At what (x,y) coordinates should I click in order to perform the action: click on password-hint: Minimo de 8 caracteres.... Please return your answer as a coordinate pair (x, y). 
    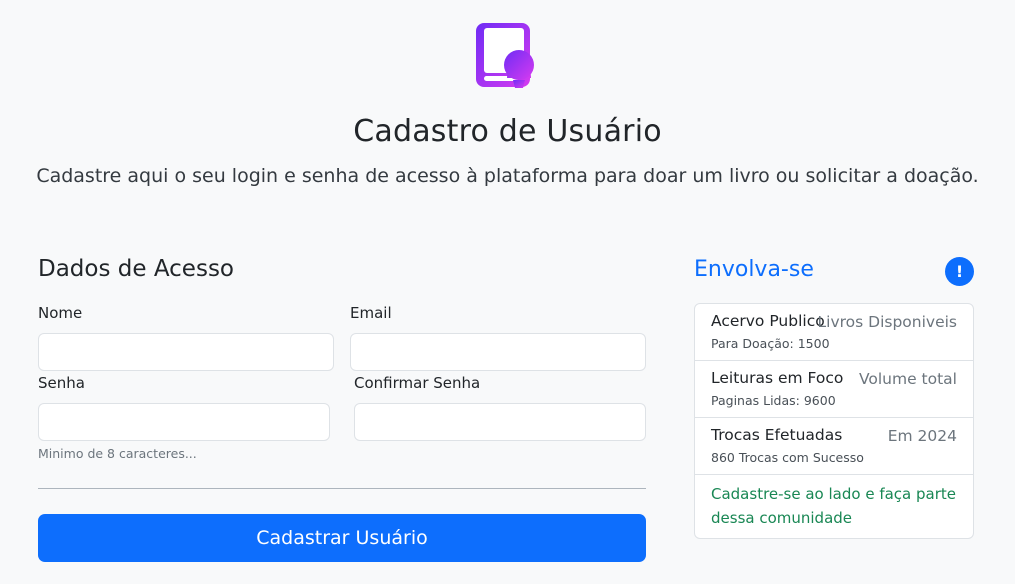
    Looking at the image, I should click on (117, 453).